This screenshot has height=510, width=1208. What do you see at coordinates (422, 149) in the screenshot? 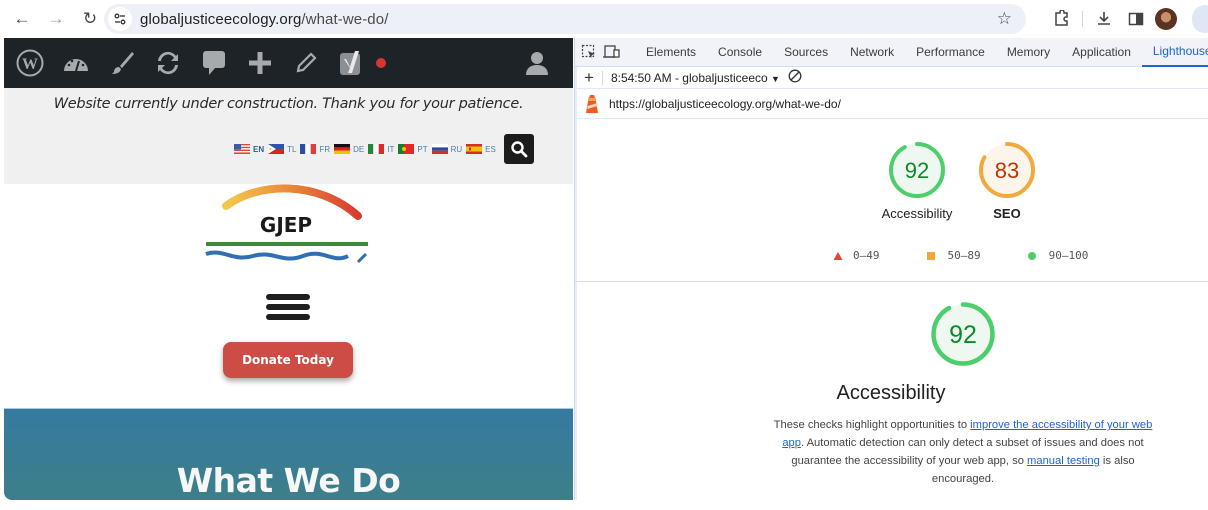
I see `lang-code: PT` at bounding box center [422, 149].